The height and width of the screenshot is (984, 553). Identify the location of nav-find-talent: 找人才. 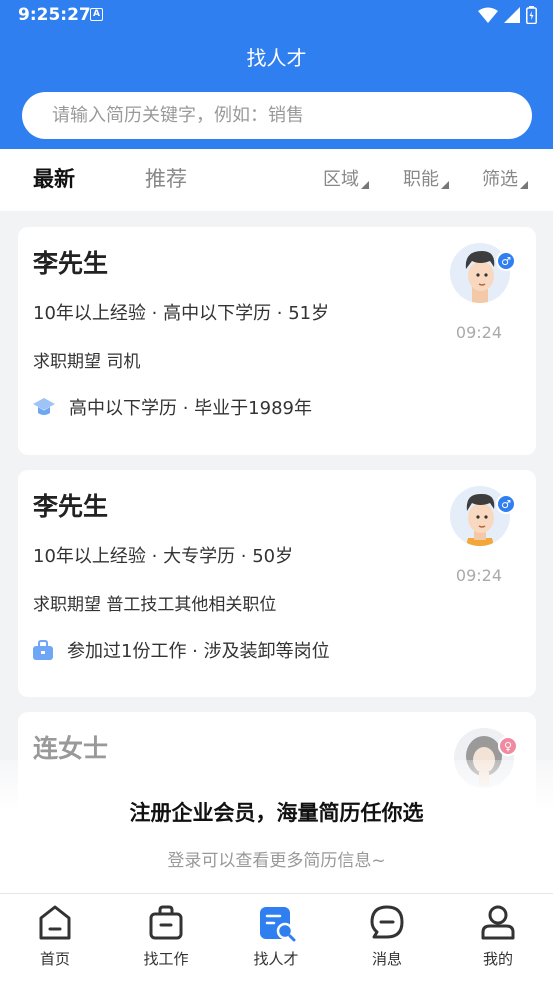
(276, 939).